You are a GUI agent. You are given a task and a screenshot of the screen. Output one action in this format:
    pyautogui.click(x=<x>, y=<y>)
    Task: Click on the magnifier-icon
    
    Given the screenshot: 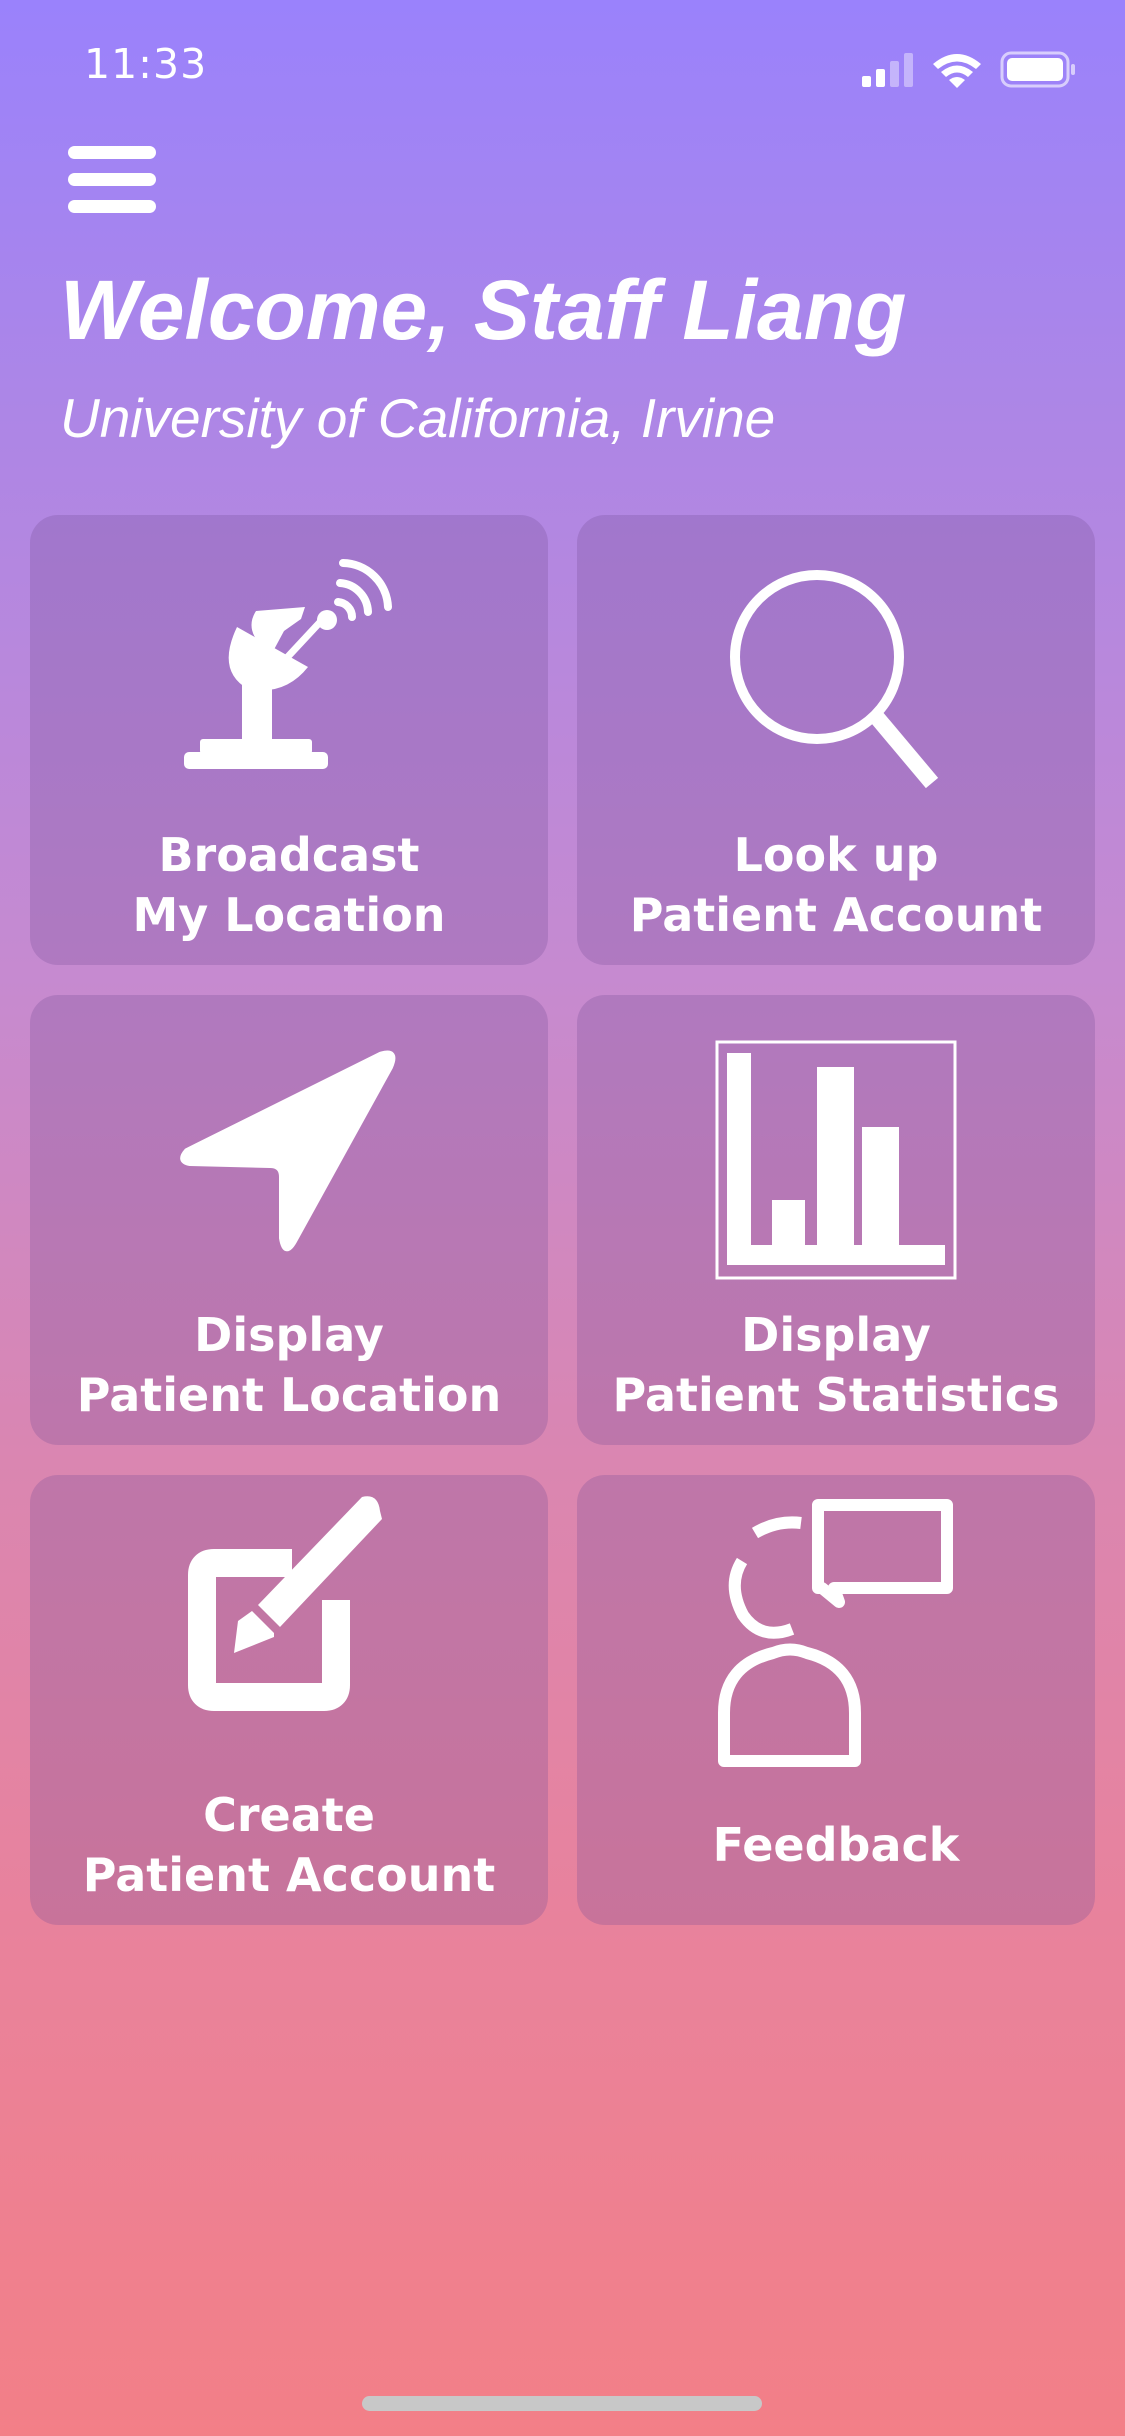 What is the action you would take?
    pyautogui.click(x=836, y=665)
    